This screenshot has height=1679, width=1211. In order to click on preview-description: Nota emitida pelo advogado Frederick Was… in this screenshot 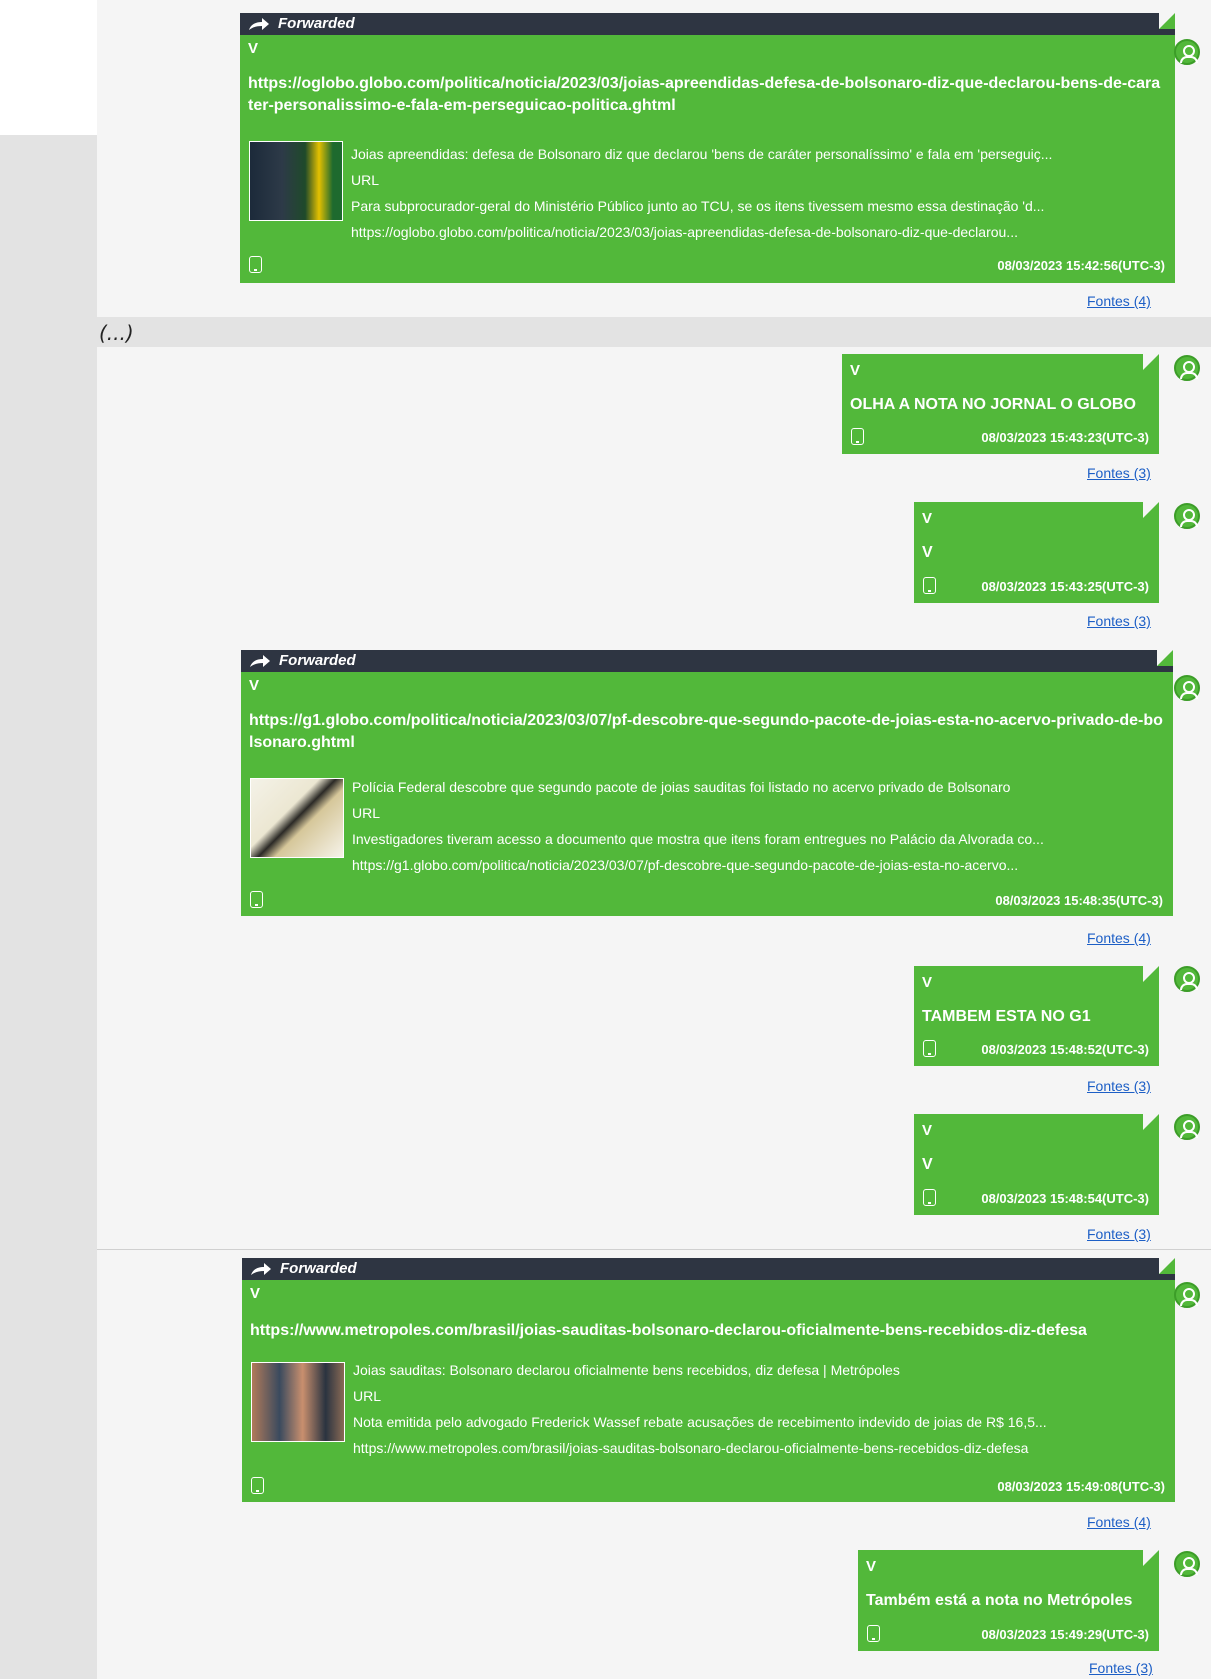, I will do `click(700, 1422)`.